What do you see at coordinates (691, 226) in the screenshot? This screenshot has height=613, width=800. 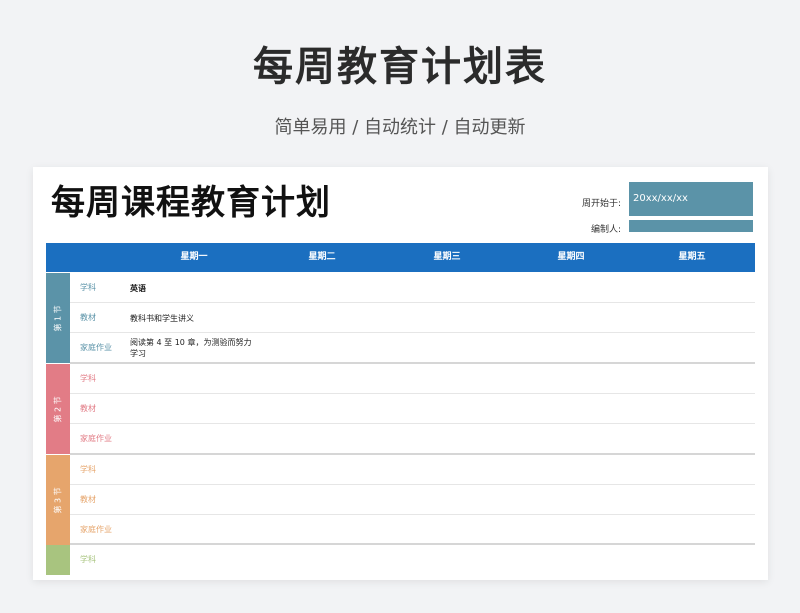 I see `author-field` at bounding box center [691, 226].